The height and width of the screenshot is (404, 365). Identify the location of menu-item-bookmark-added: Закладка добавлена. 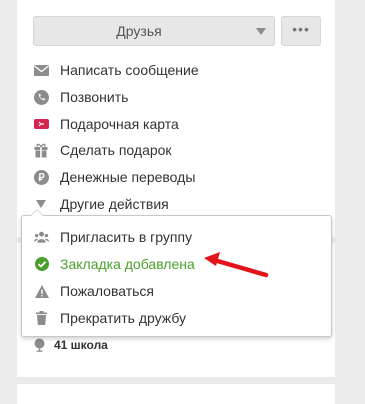
(114, 264).